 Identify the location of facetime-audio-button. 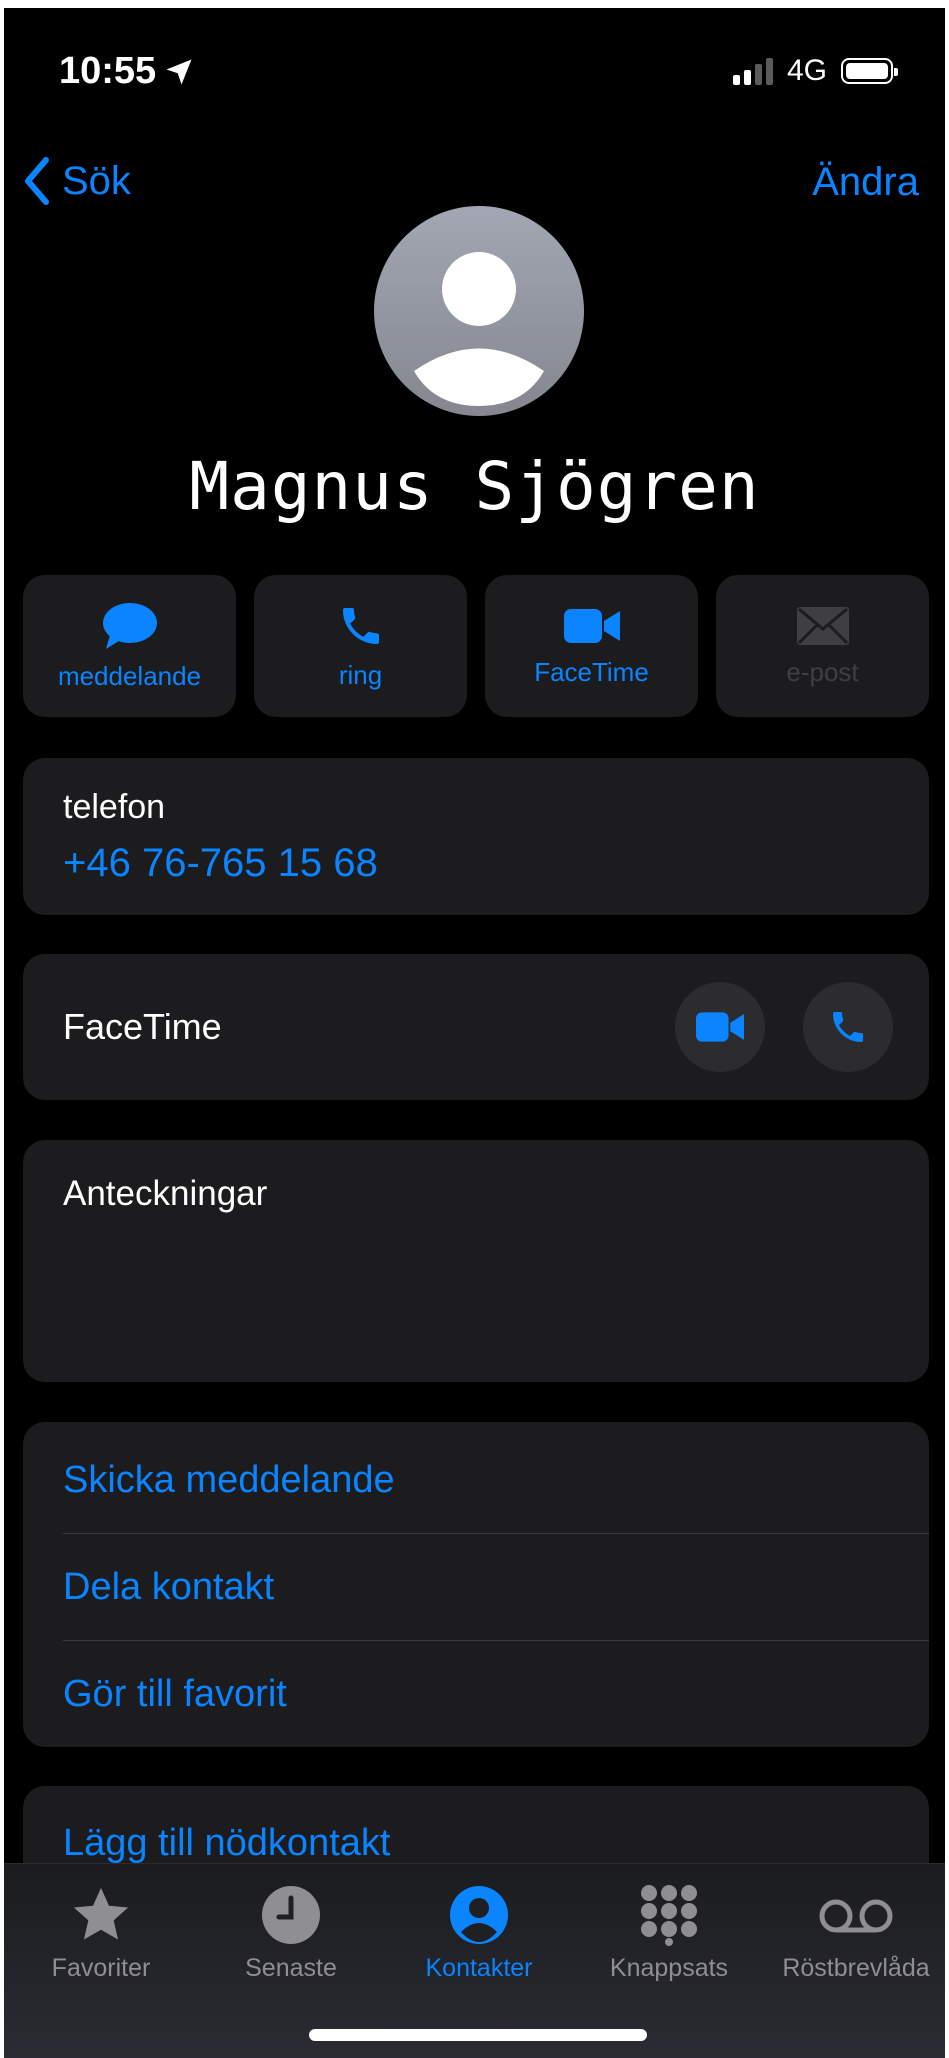
(848, 1027).